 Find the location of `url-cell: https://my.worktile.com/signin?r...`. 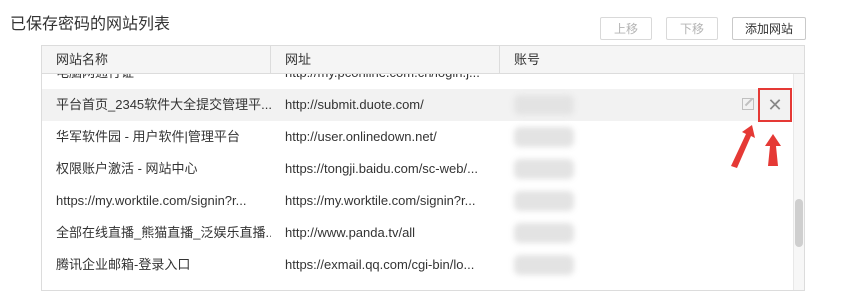

url-cell: https://my.worktile.com/signin?r... is located at coordinates (380, 200).